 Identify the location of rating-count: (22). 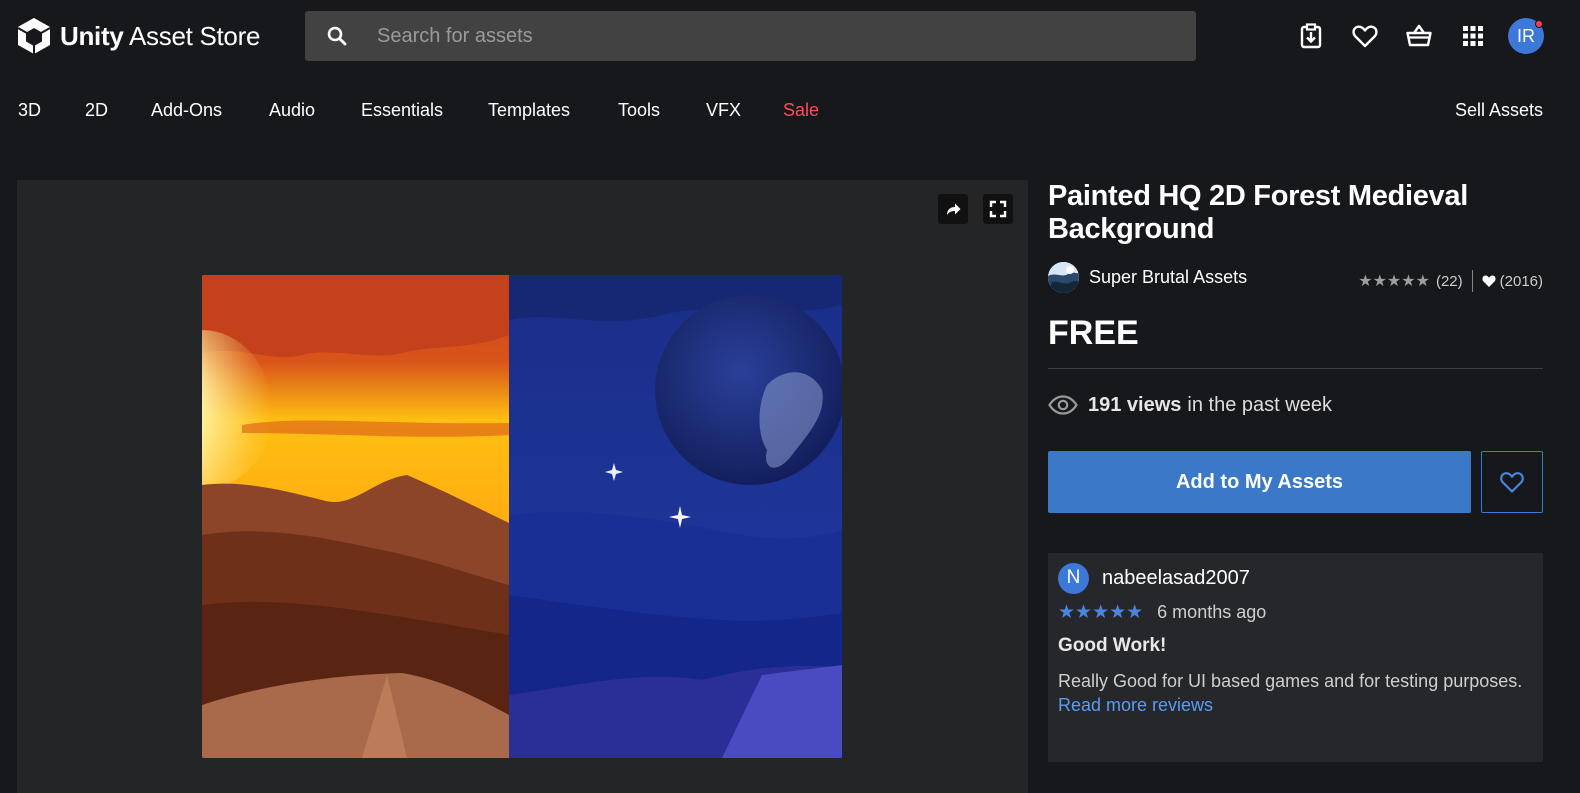
(1449, 281).